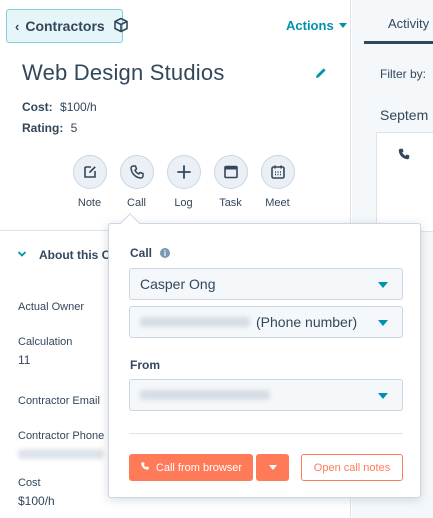  I want to click on record-title: Web Design Studios, so click(123, 72).